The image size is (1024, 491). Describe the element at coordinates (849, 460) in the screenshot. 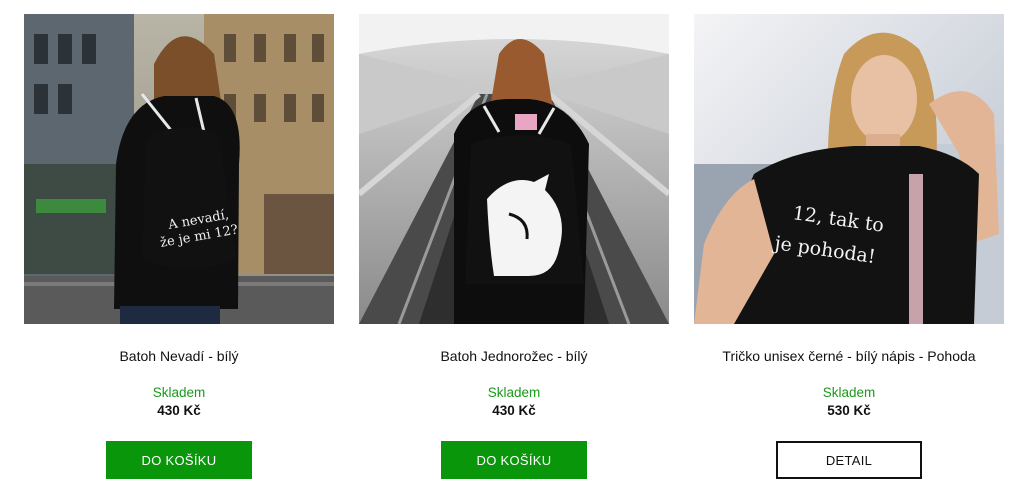

I see `detail-button: DETAIL` at that location.